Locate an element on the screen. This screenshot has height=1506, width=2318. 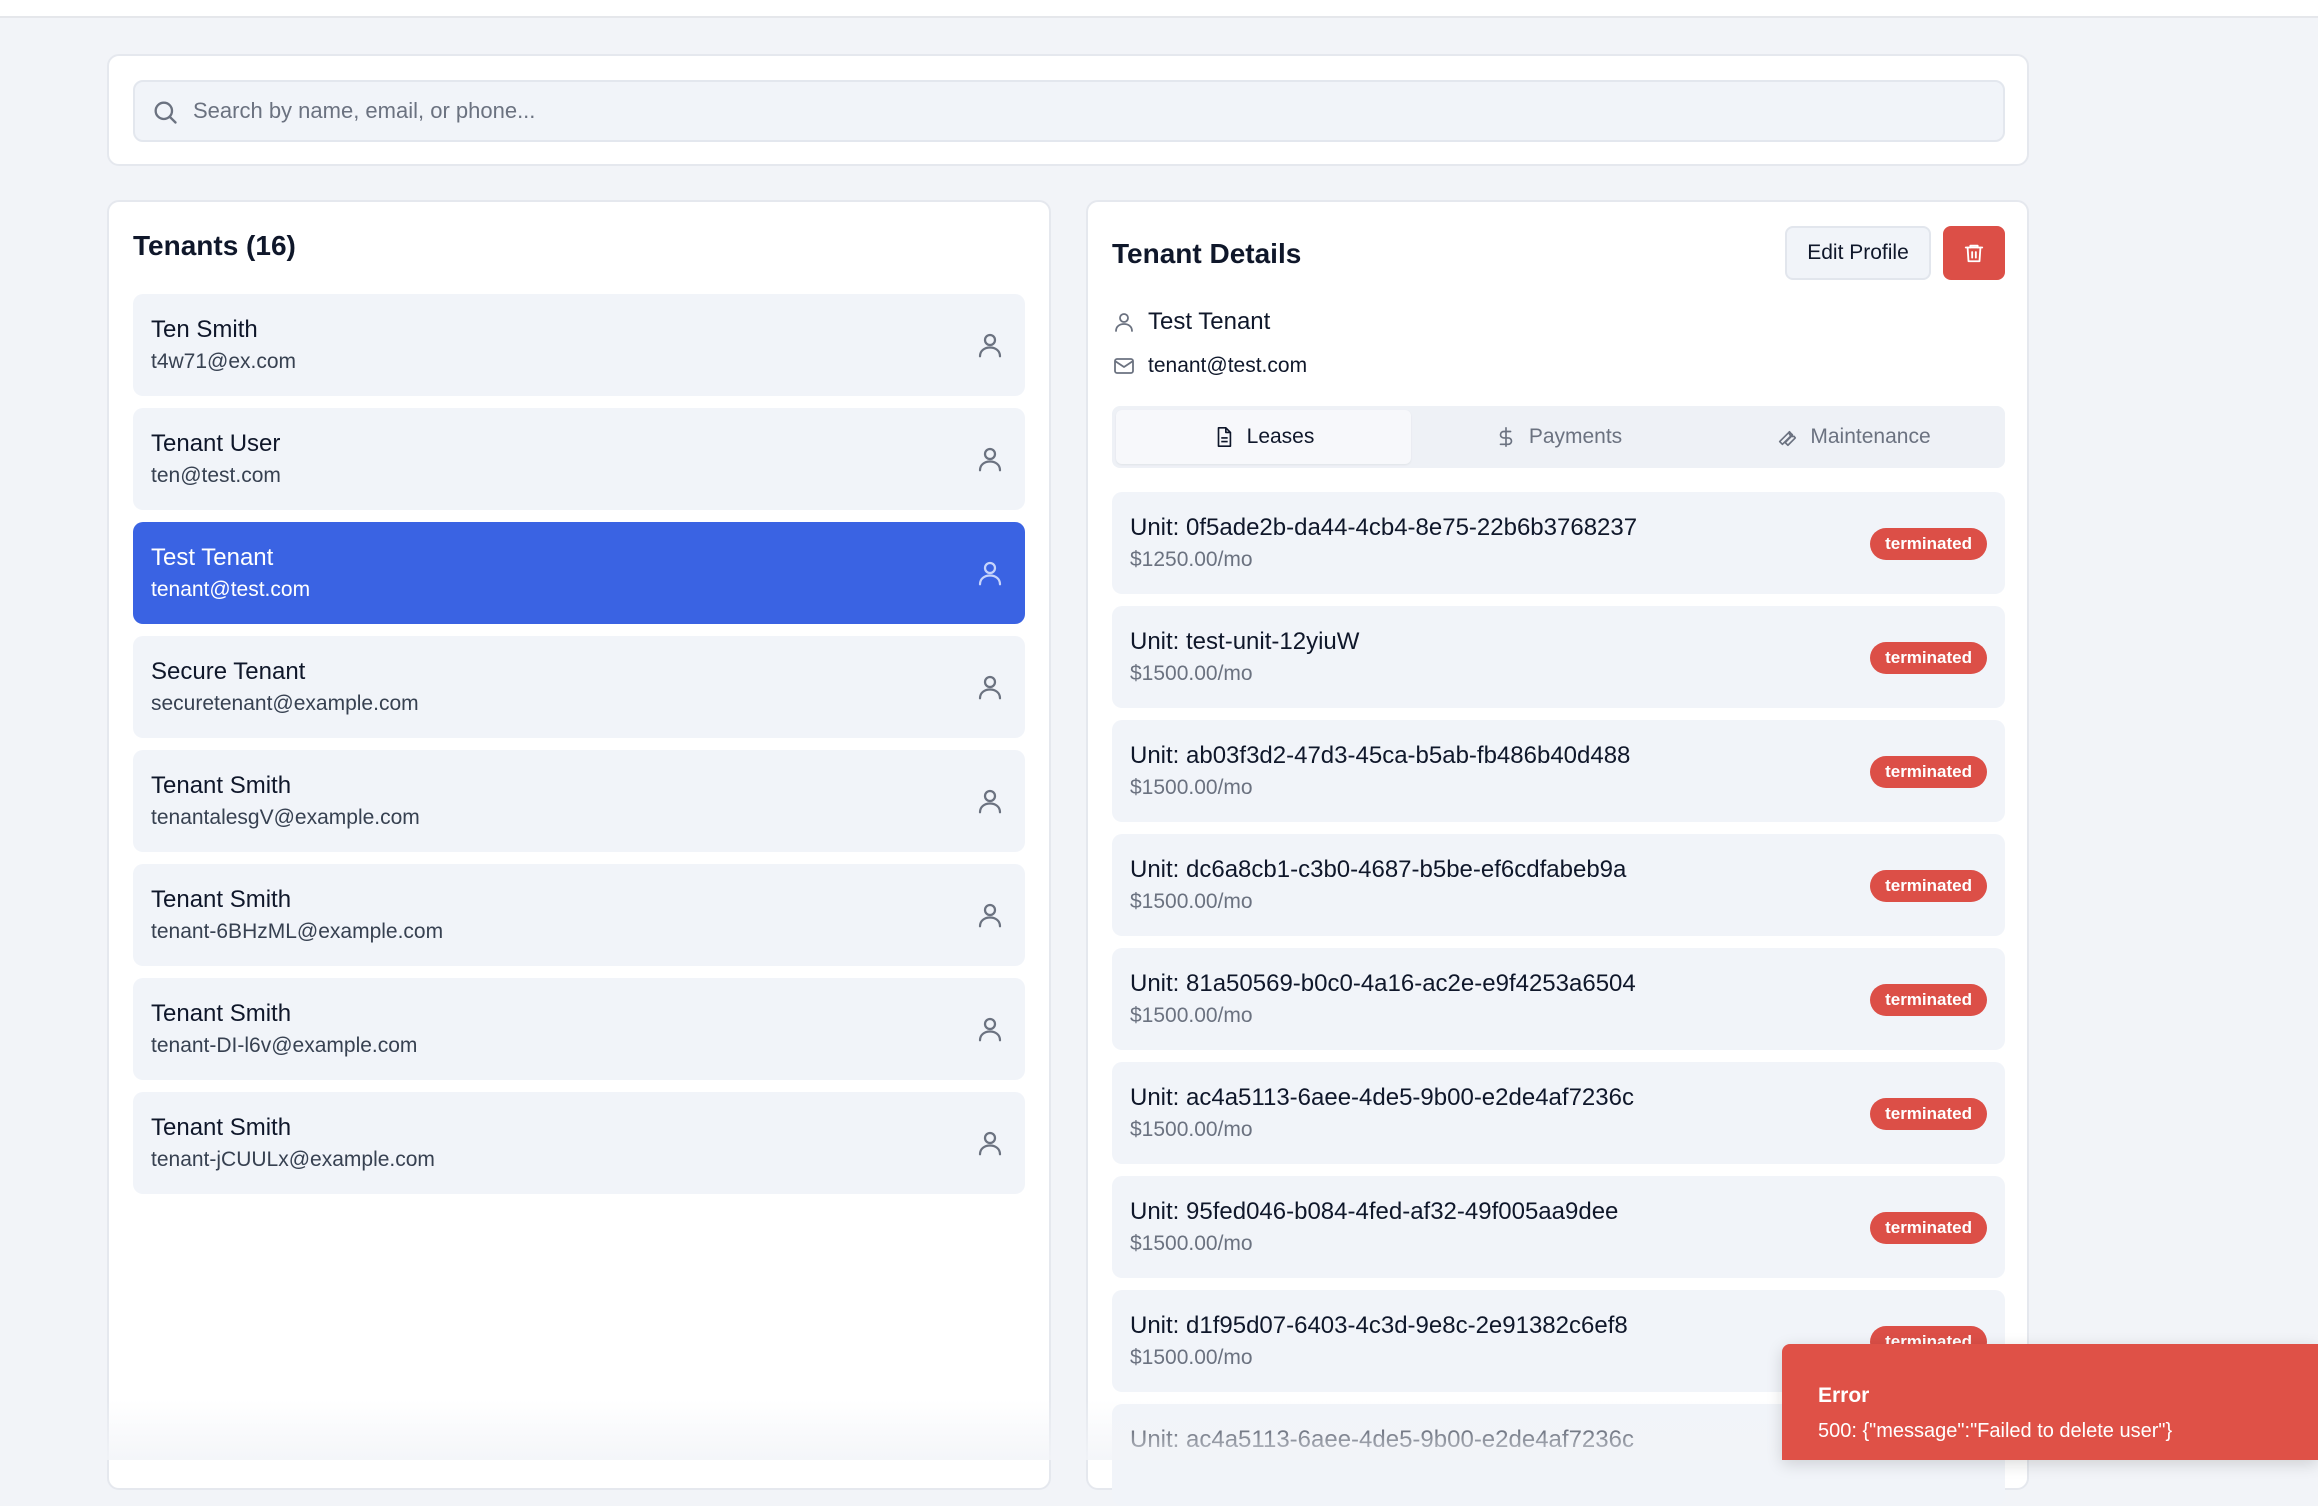
tenant-email: t4w71@ex.com is located at coordinates (224, 361).